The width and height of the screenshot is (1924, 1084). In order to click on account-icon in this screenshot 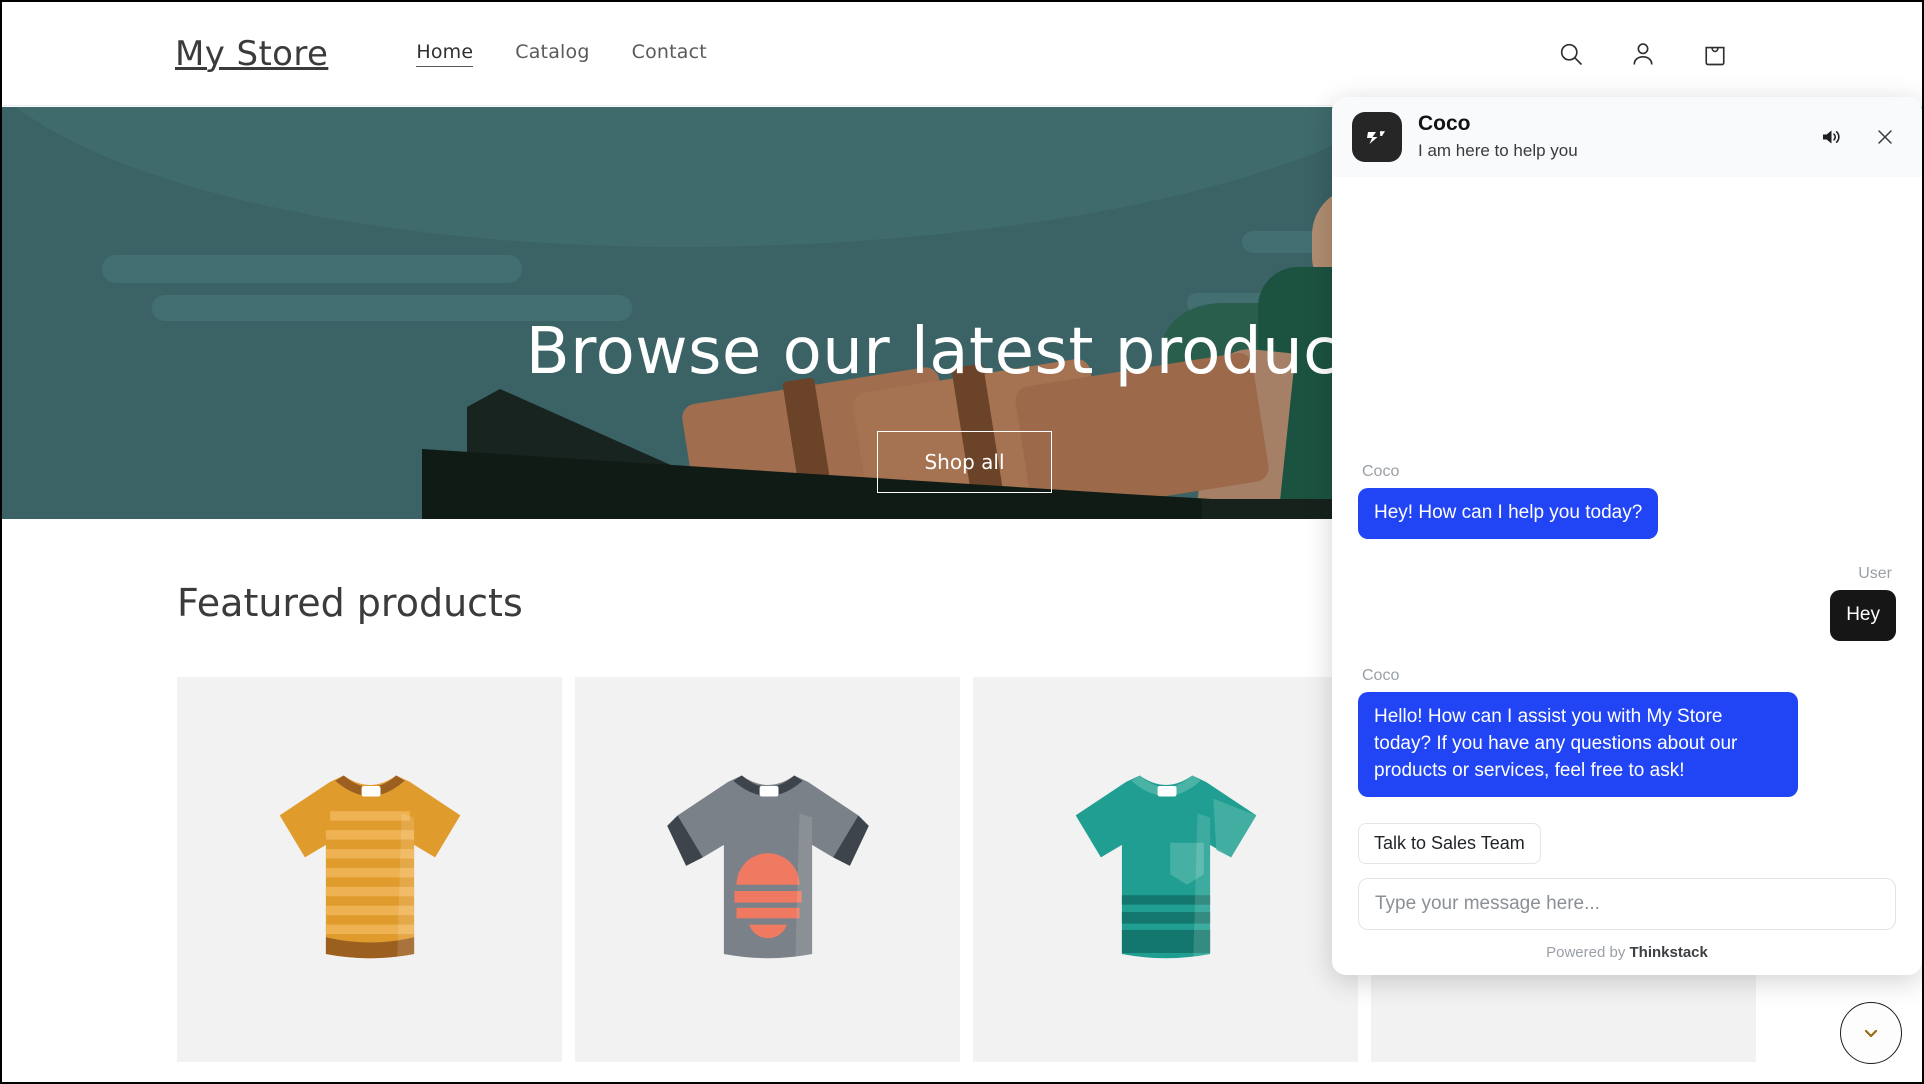, I will do `click(1643, 54)`.